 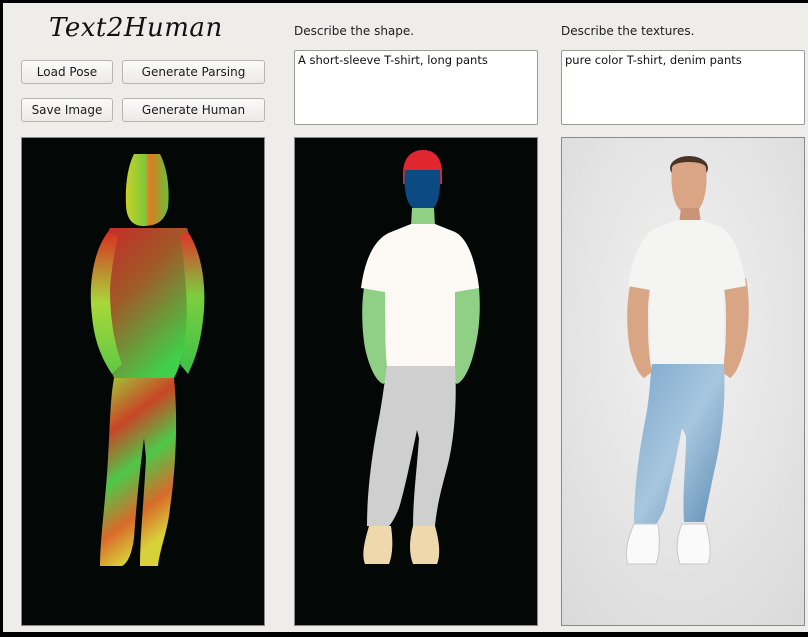 I want to click on generate-parsing-button: Generate Parsing, so click(x=193, y=72).